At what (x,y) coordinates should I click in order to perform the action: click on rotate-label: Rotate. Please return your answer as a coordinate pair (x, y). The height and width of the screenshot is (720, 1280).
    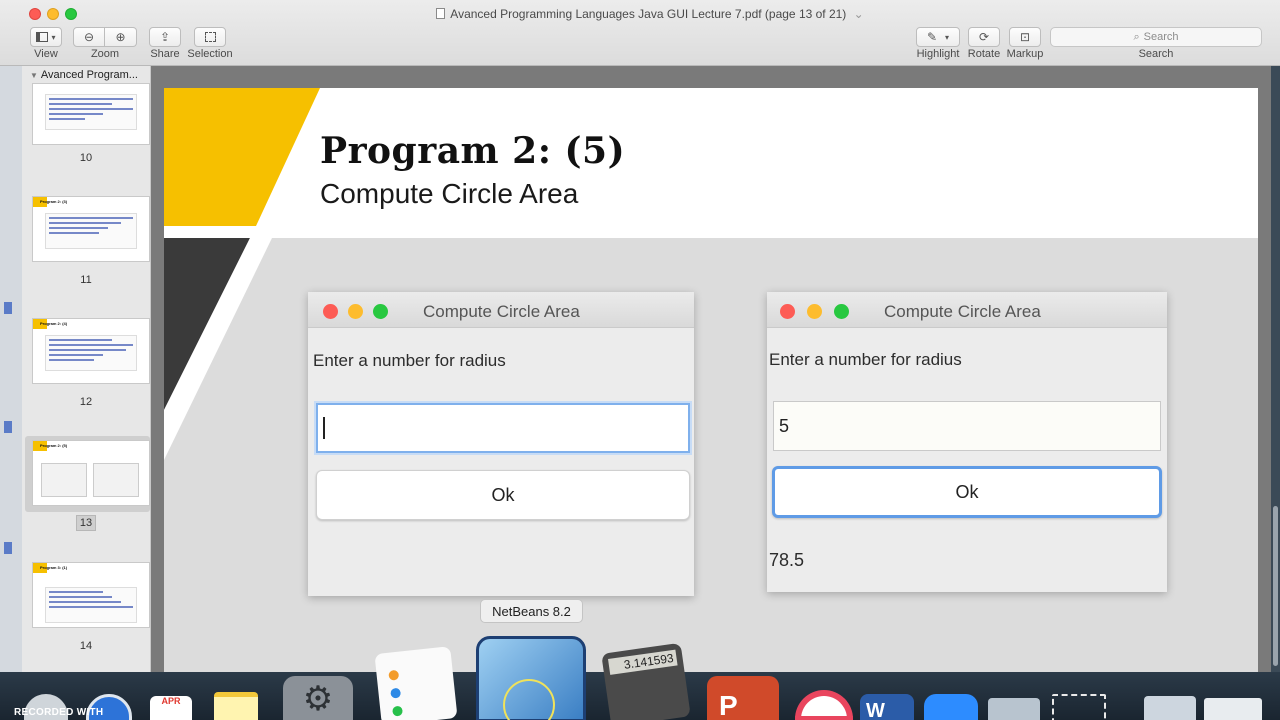
    Looking at the image, I should click on (984, 54).